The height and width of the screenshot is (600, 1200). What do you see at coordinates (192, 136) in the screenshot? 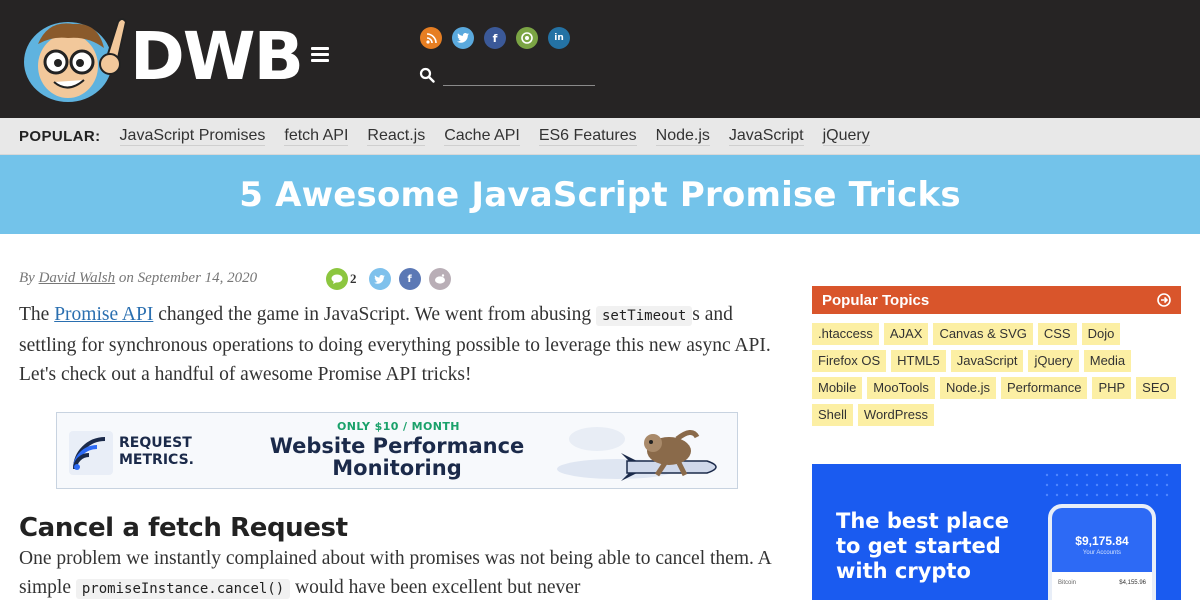
I see `popular-link-javascript-promises: JavaScript Promises` at bounding box center [192, 136].